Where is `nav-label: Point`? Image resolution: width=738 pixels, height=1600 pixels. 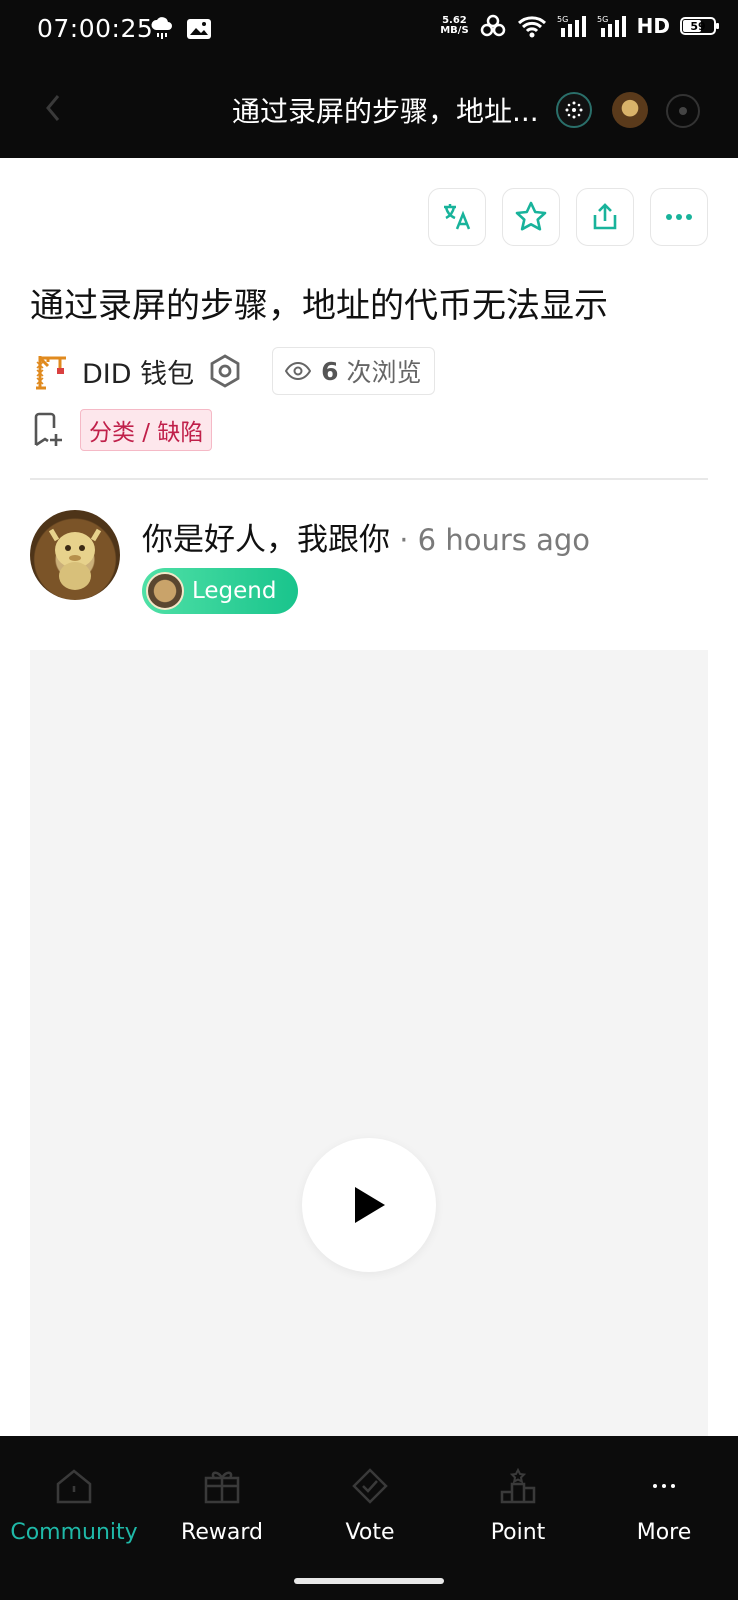 nav-label: Point is located at coordinates (518, 1532).